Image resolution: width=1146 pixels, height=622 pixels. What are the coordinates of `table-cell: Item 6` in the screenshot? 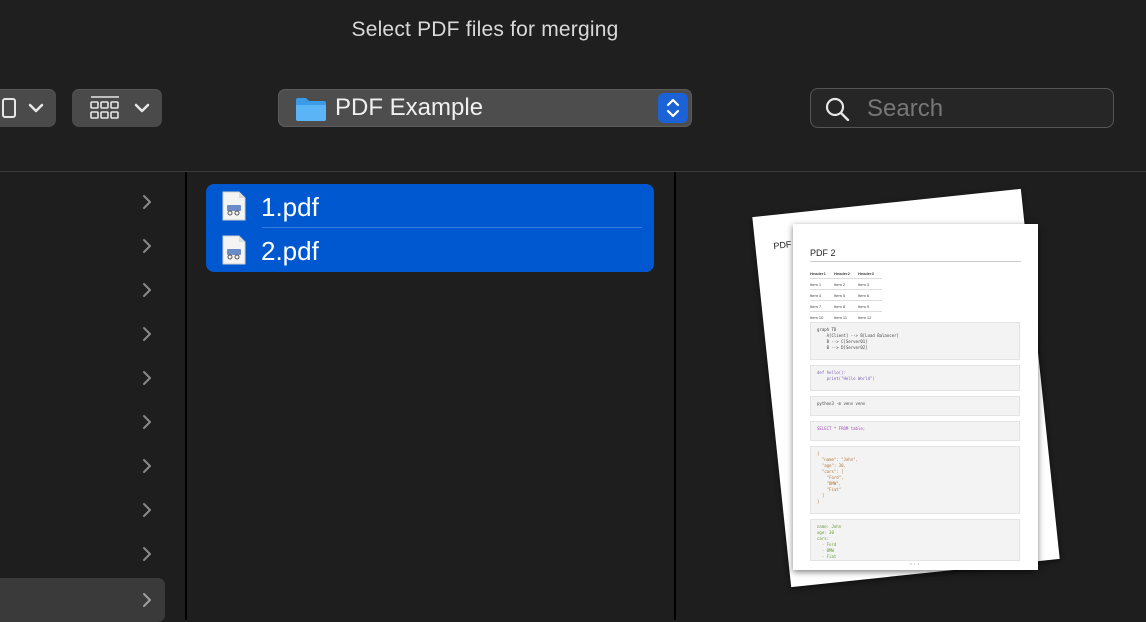 It's located at (864, 295).